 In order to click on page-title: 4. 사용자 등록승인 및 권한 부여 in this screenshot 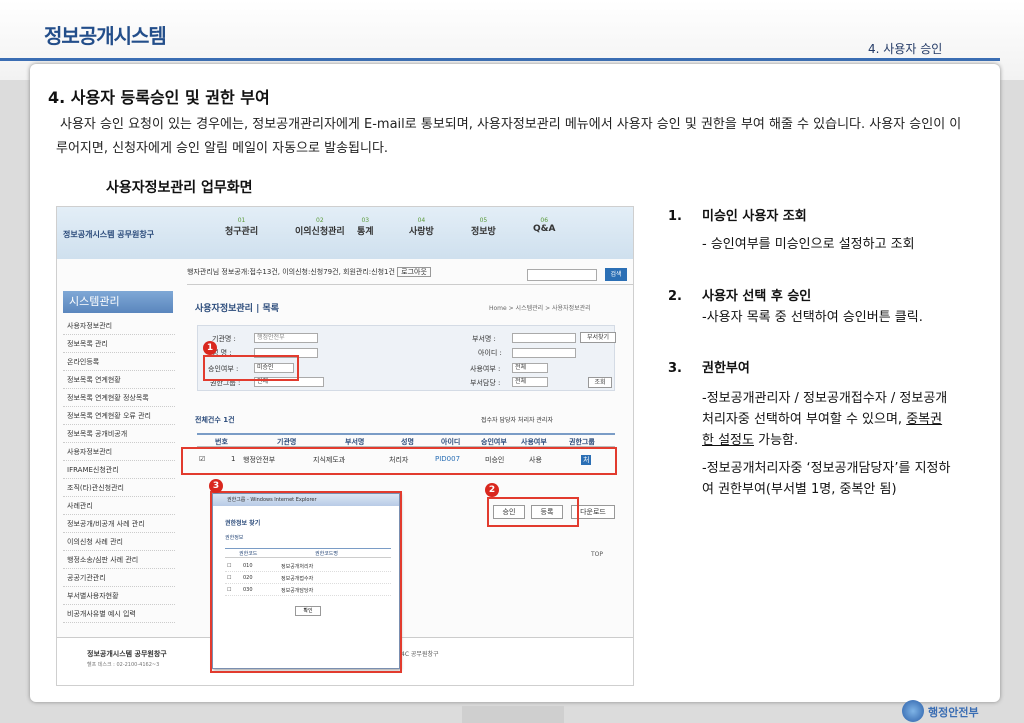, I will do `click(159, 97)`.